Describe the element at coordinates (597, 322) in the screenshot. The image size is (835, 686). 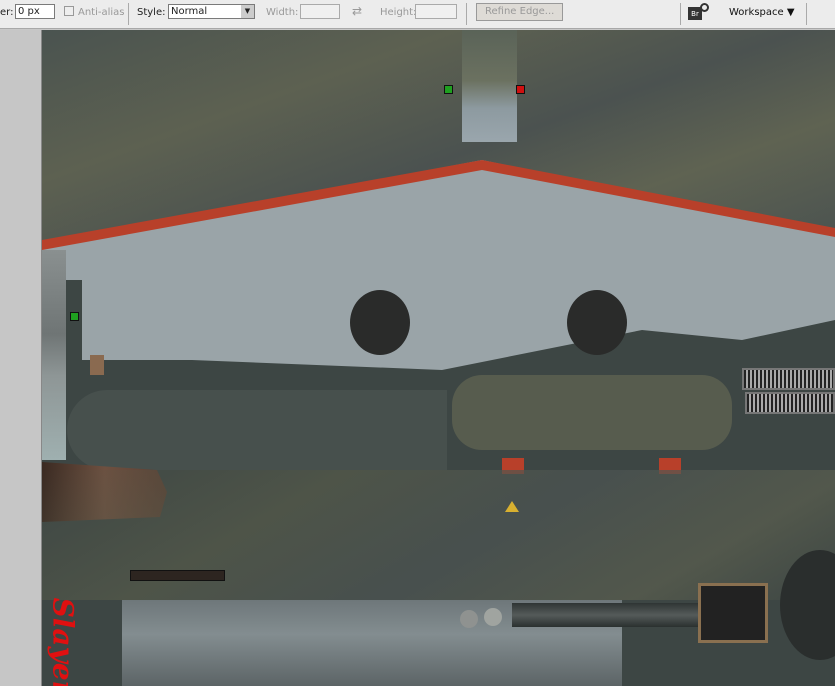
I see `wheel-well-right` at that location.